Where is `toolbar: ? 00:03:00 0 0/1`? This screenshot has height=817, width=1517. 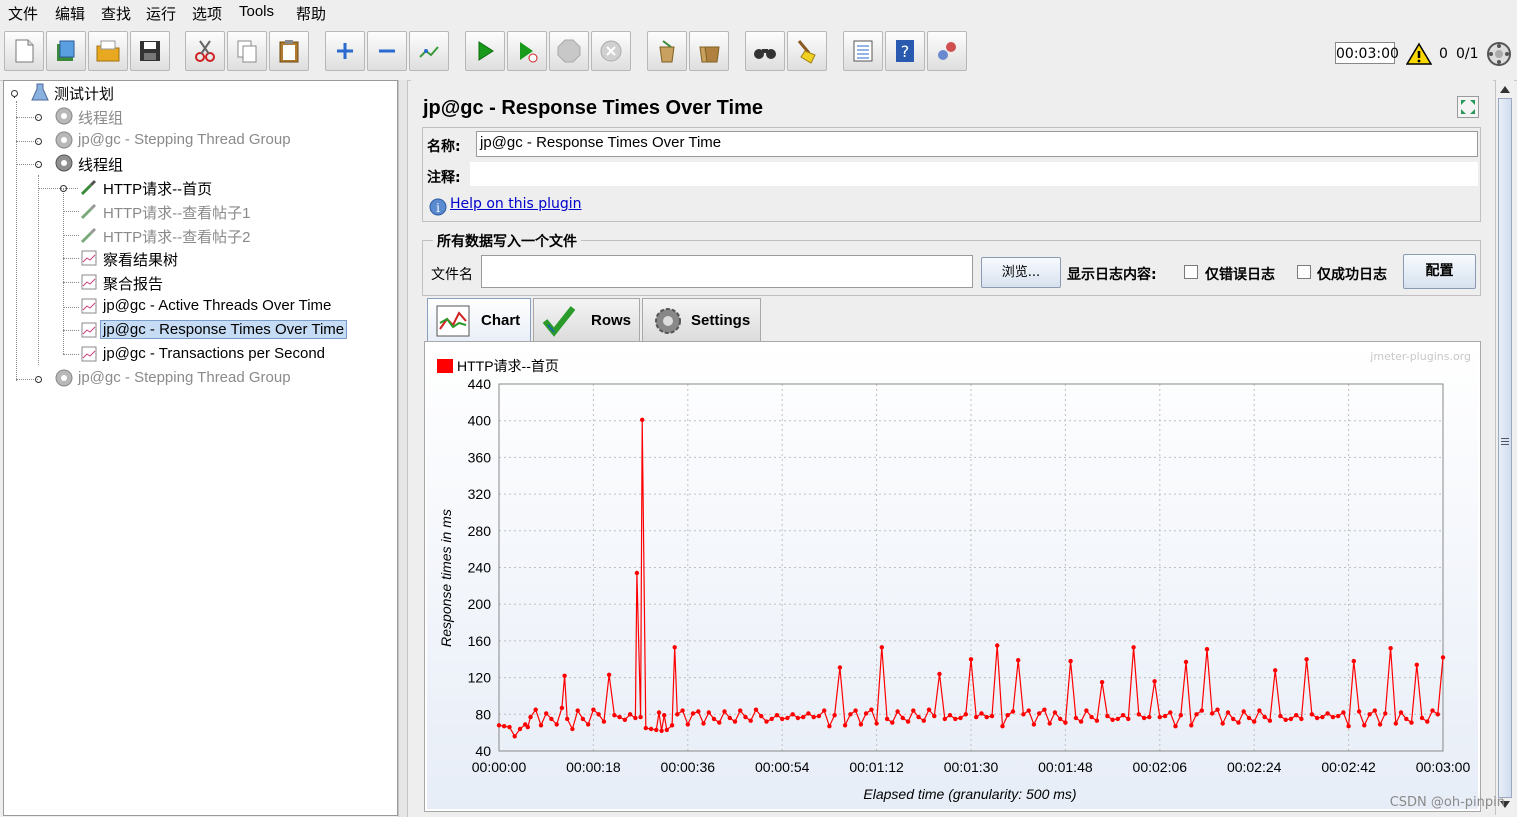 toolbar: ? 00:03:00 0 0/1 is located at coordinates (758, 53).